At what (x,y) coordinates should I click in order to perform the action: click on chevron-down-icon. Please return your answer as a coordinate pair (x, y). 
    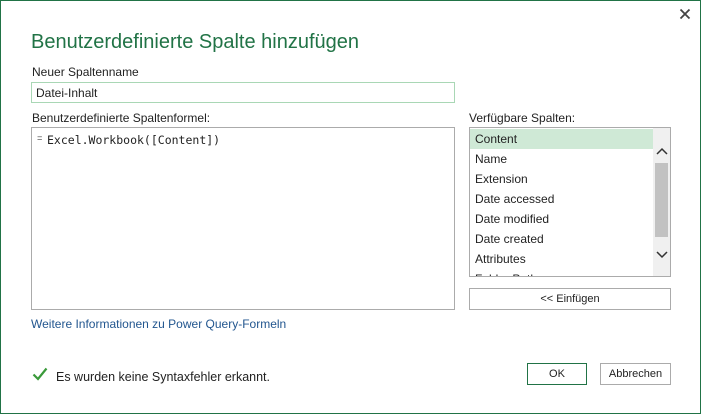
    Looking at the image, I should click on (661, 255).